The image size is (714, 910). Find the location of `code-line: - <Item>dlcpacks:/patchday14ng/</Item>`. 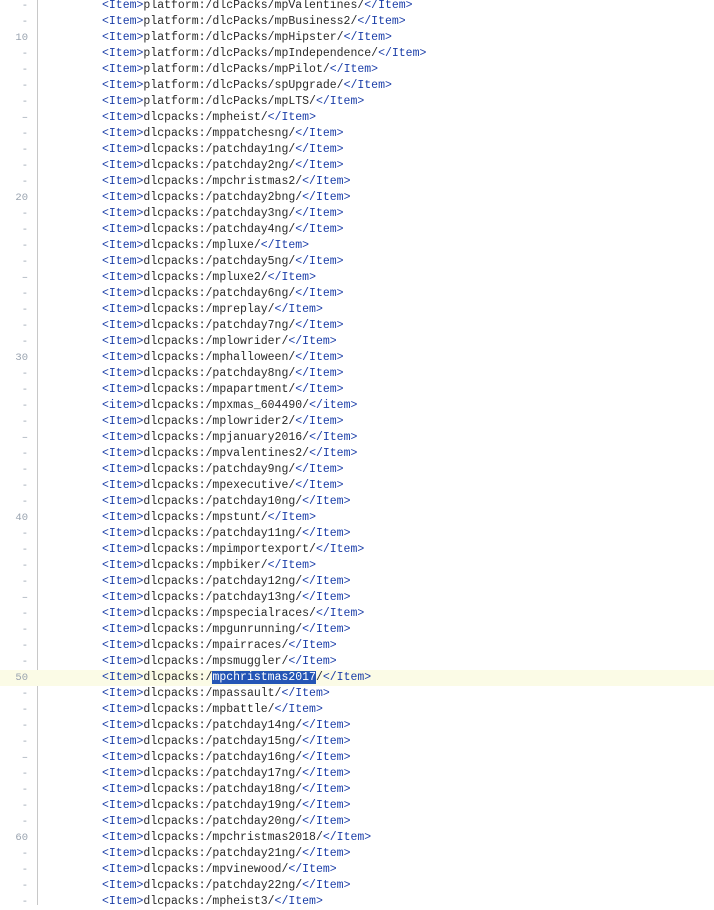

code-line: - <Item>dlcpacks:/patchday14ng/</Item> is located at coordinates (357, 726).